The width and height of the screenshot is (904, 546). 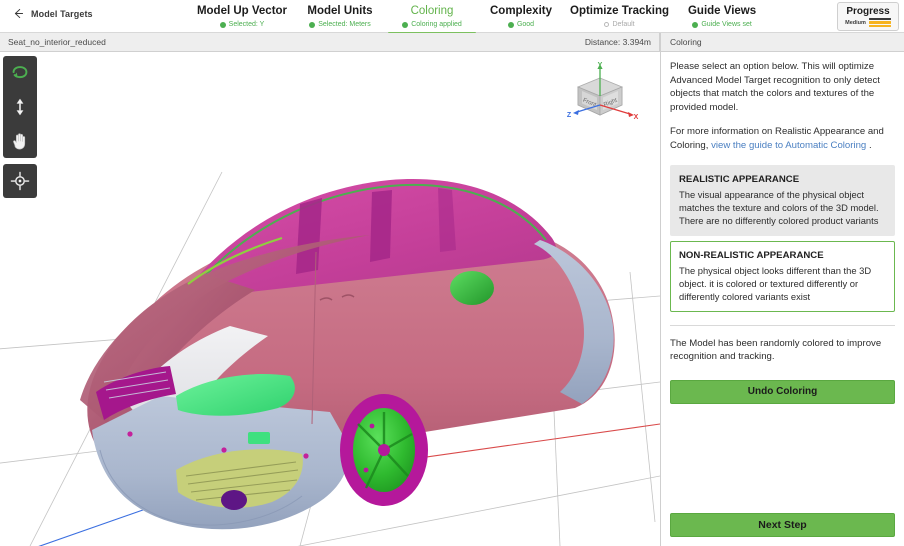 I want to click on panel-header: Coloring, so click(x=782, y=42).